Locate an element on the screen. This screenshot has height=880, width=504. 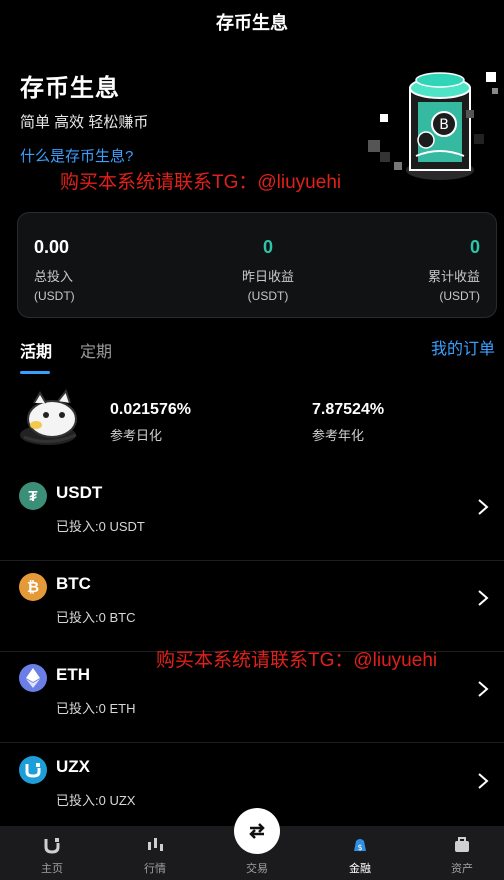
coin-row-btc: ₿ BTC 已投入:0 BTC is located at coordinates (252, 606).